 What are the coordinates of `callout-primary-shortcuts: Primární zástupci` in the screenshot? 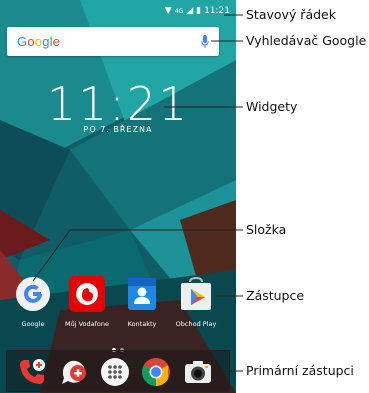 It's located at (300, 370).